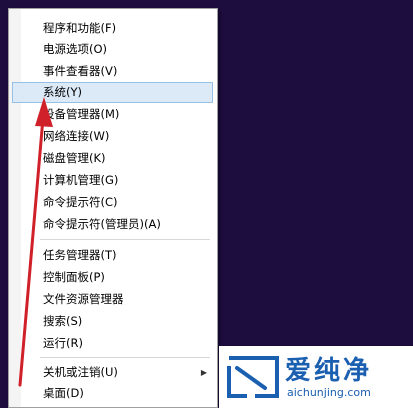 The image size is (413, 408). Describe the element at coordinates (329, 371) in the screenshot. I see `logo-text: 爱纯净` at that location.